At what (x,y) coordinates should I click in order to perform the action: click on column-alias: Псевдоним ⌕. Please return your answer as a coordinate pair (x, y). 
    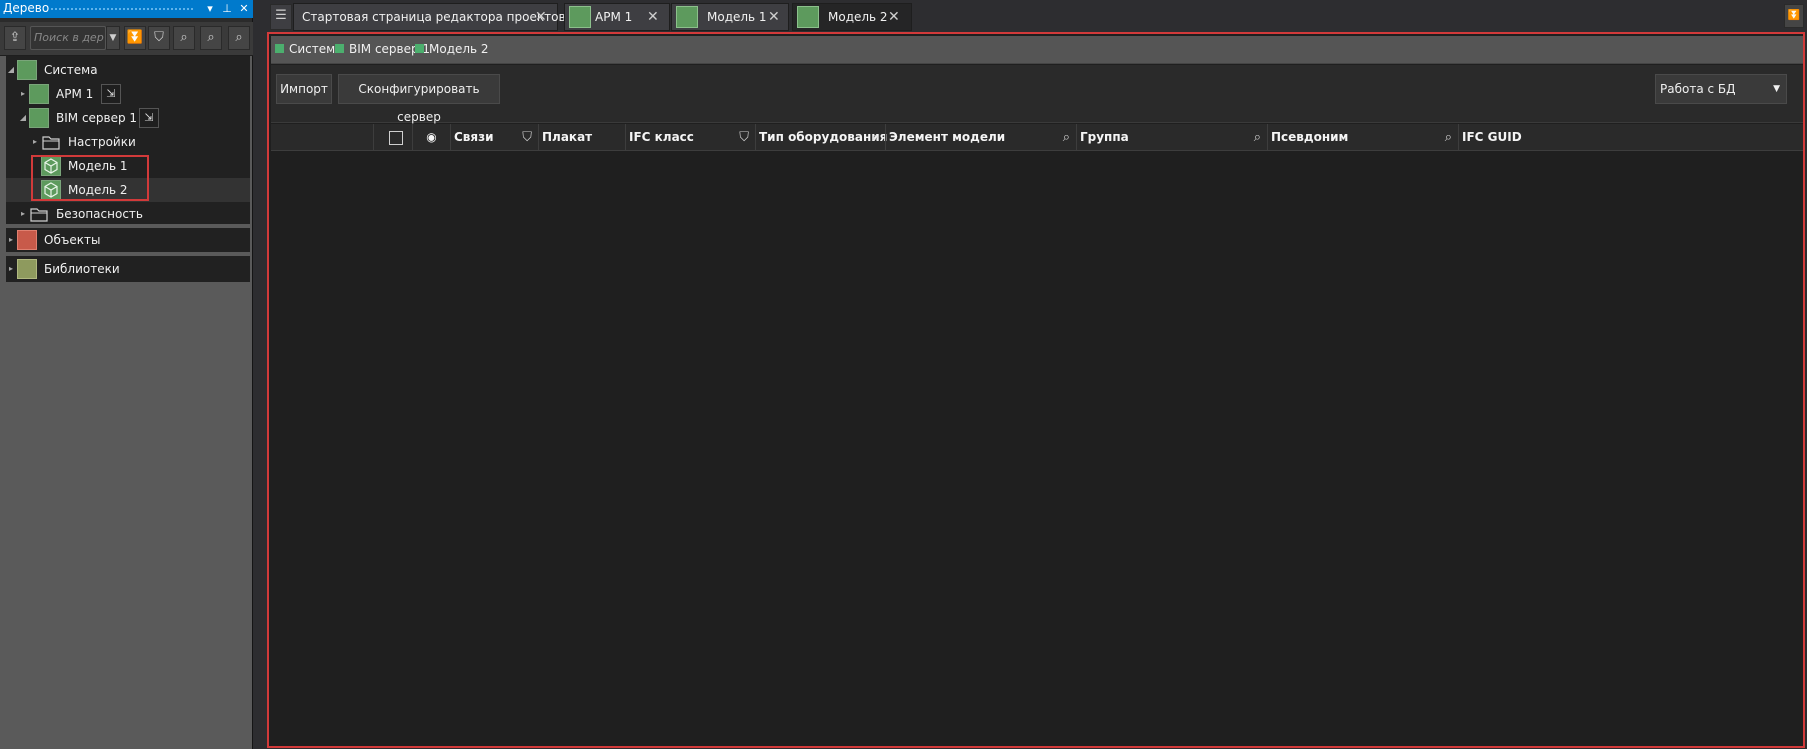
    Looking at the image, I should click on (1362, 137).